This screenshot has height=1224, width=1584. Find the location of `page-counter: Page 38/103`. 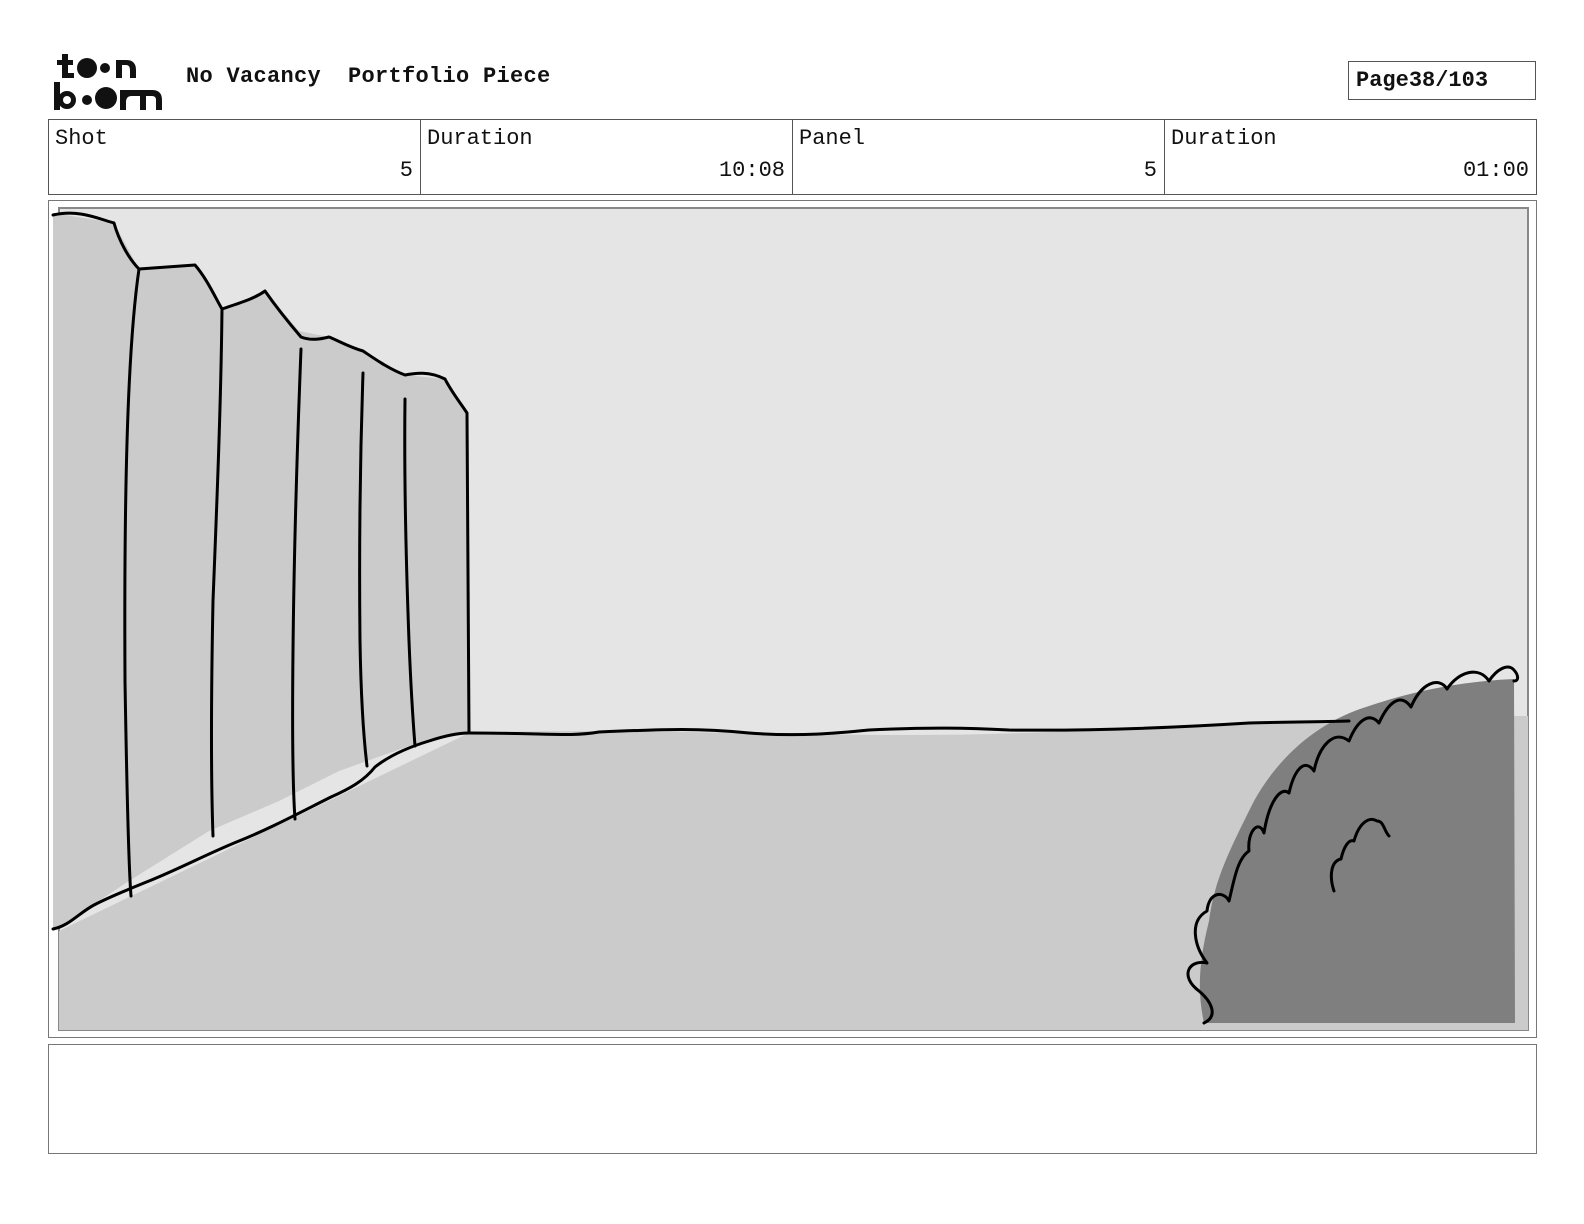

page-counter: Page 38/103 is located at coordinates (1442, 80).